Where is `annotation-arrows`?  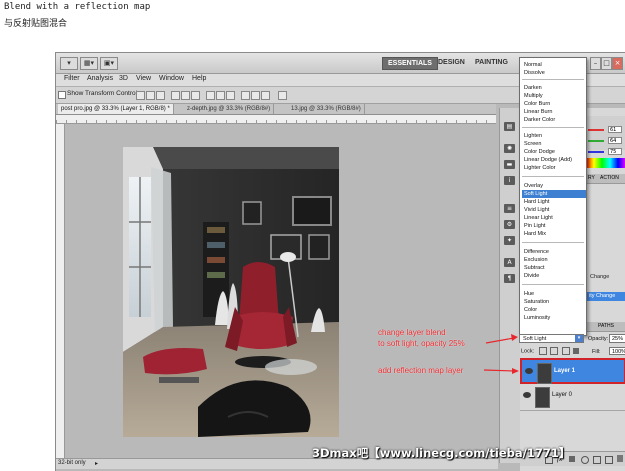
annotation-arrows is located at coordinates (501, 354).